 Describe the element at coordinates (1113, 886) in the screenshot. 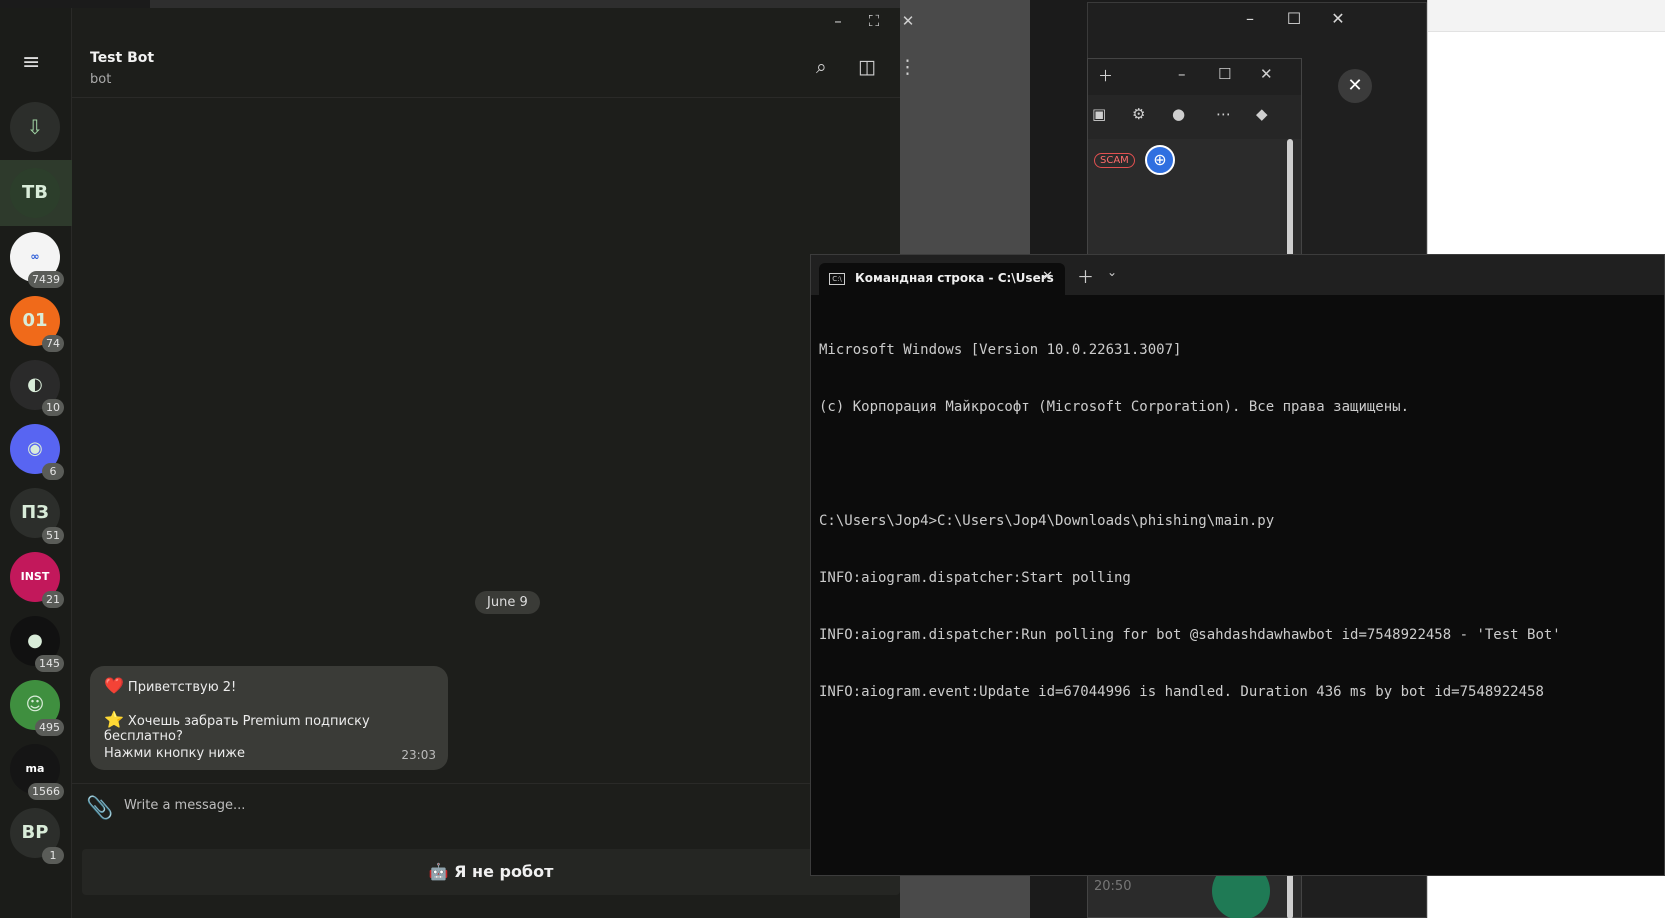

I see `faded-timestamp: 20:50` at that location.